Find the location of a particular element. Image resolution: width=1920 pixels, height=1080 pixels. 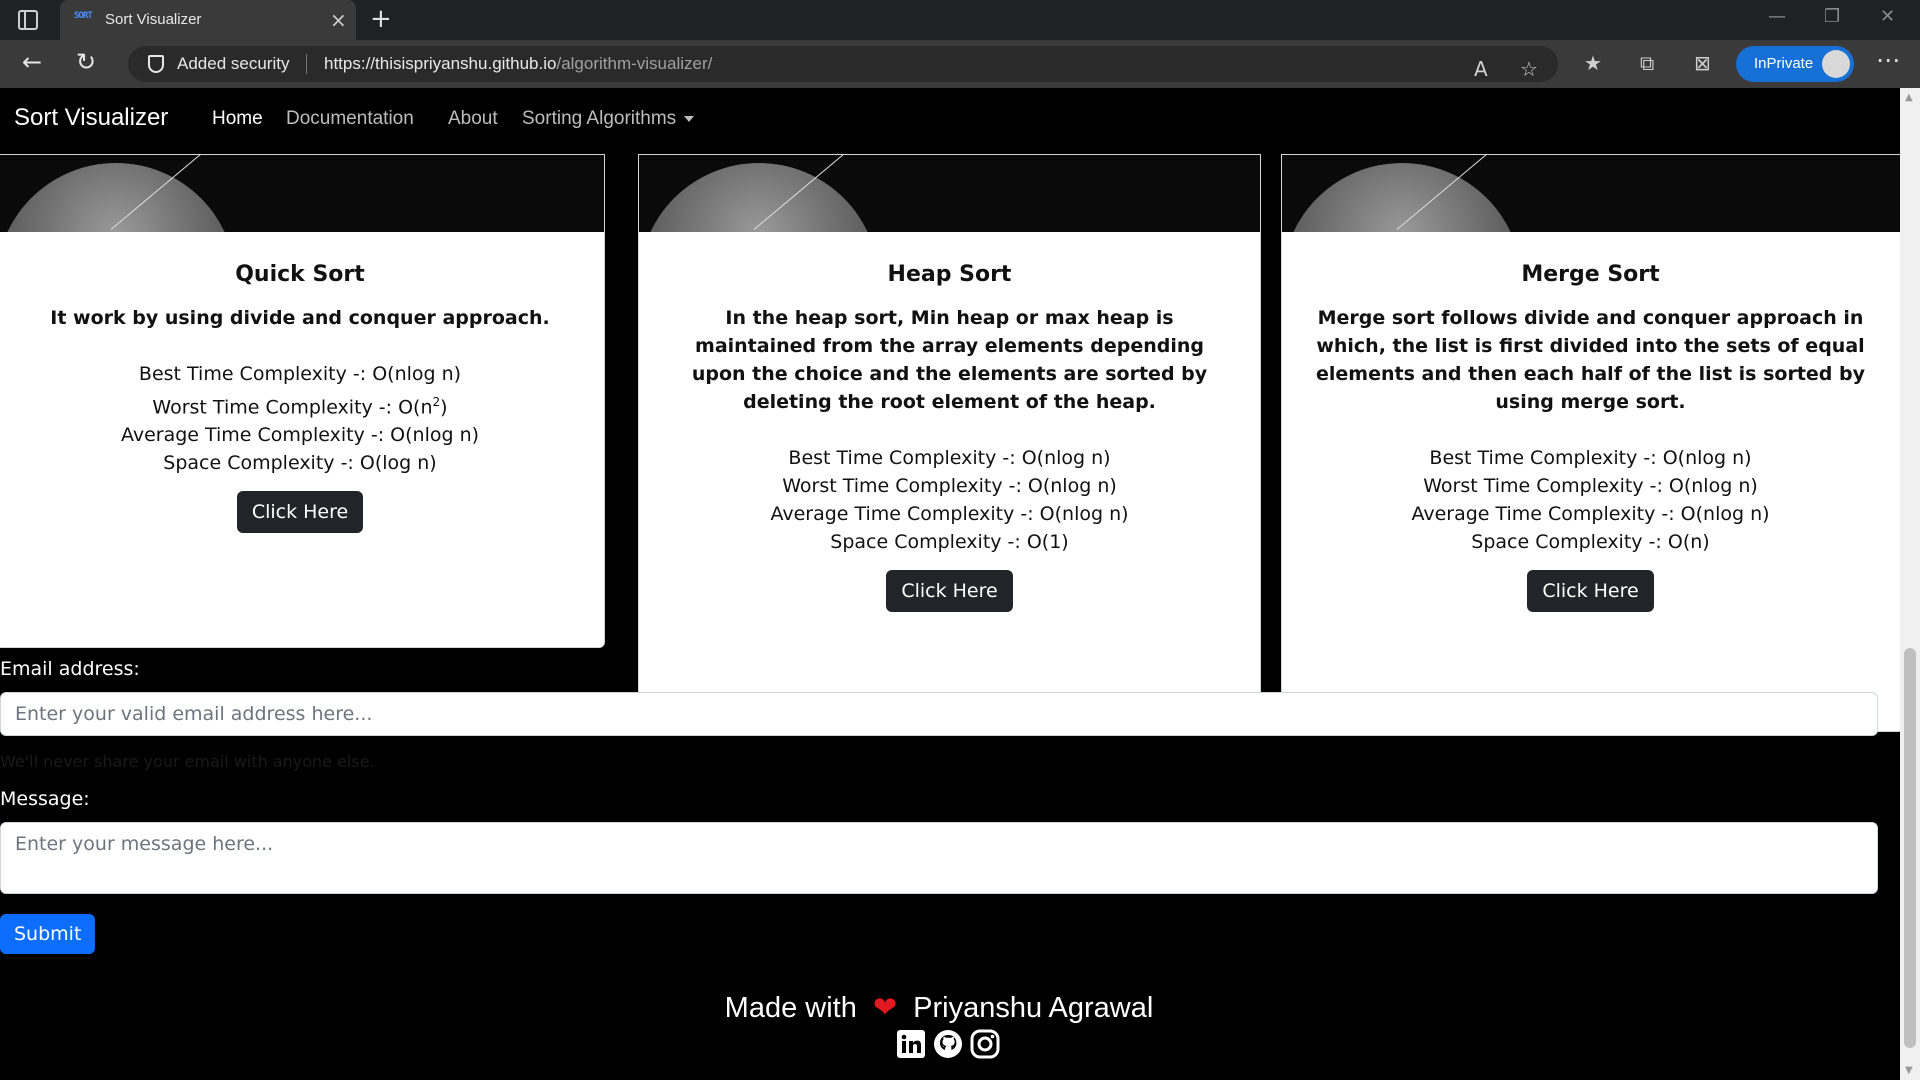

card-title: Heap Sort is located at coordinates (949, 274).